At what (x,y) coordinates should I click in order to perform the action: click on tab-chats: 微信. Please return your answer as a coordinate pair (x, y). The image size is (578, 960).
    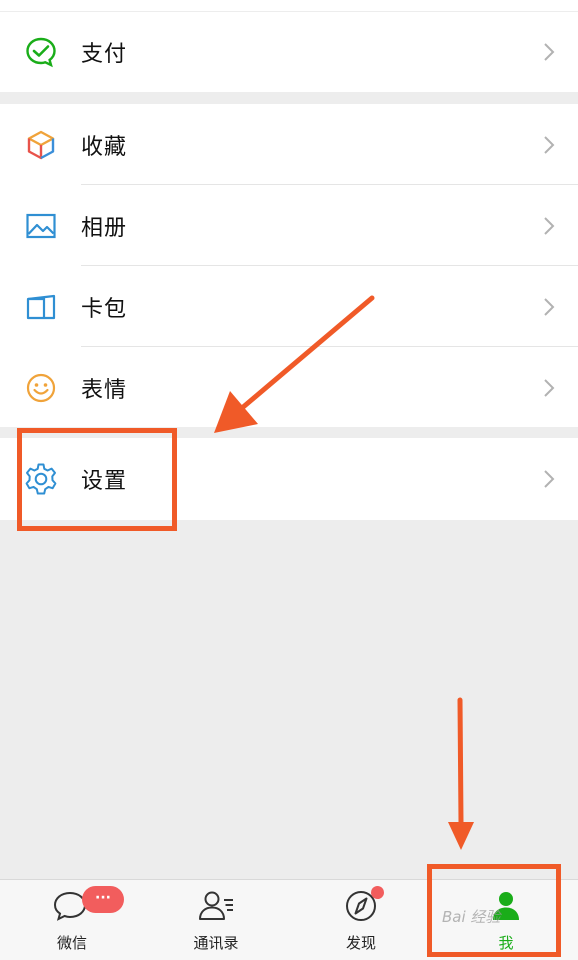
    Looking at the image, I should click on (72, 920).